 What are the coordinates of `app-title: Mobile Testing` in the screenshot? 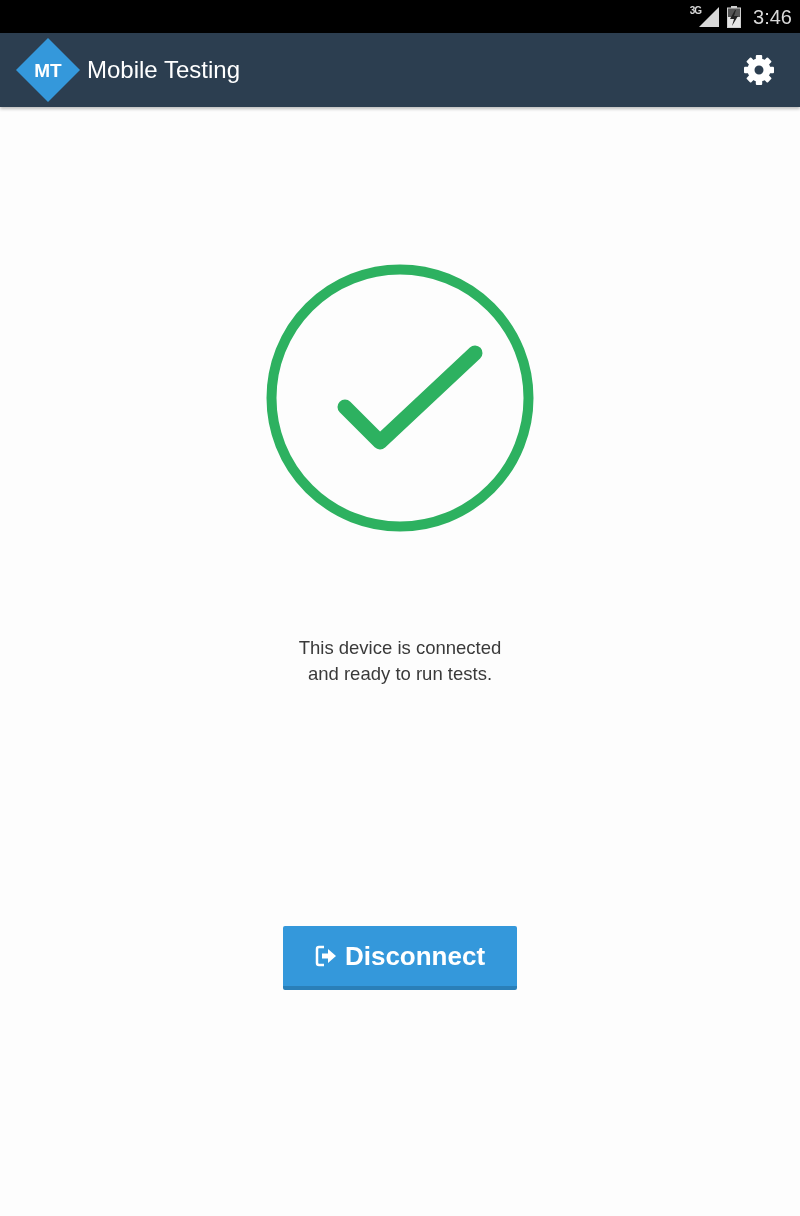 It's located at (163, 70).